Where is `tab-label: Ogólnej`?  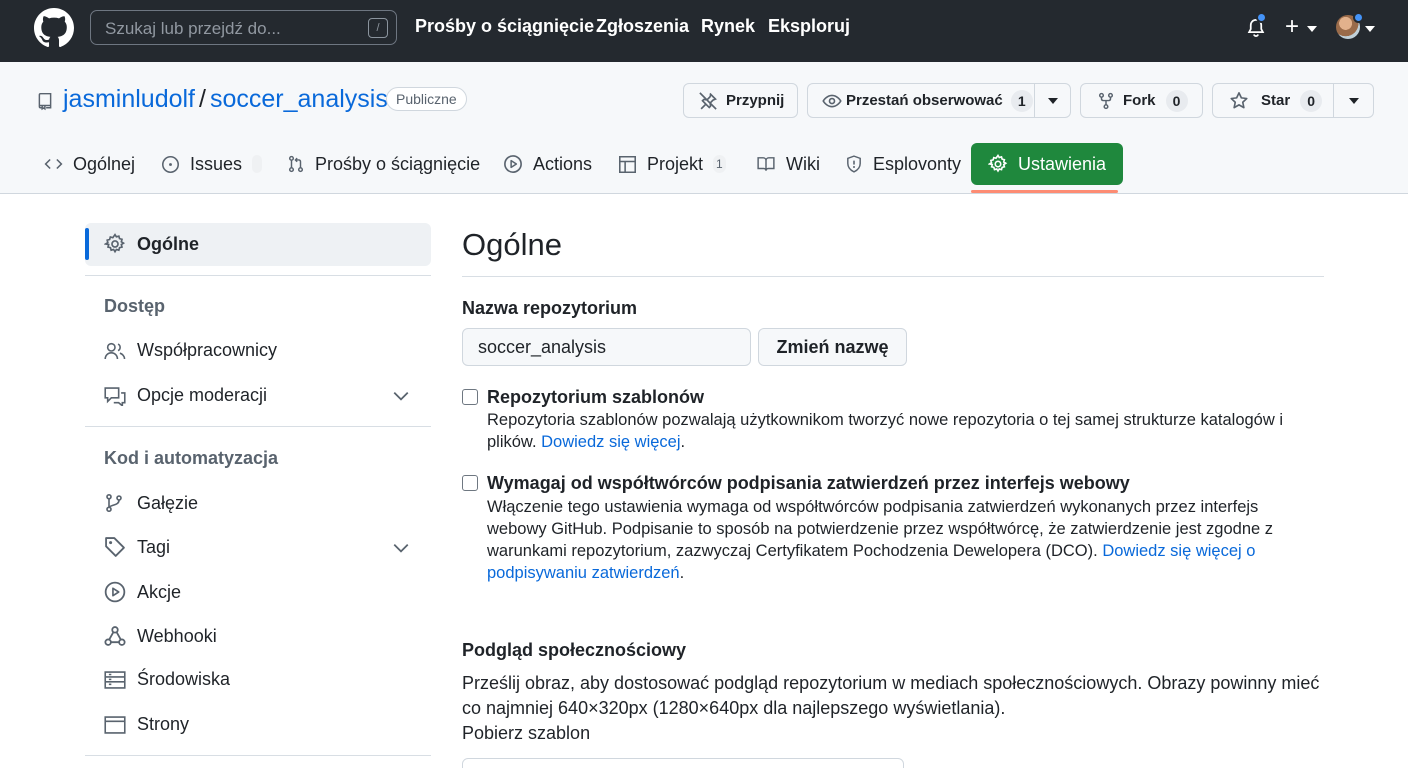
tab-label: Ogólnej is located at coordinates (104, 163).